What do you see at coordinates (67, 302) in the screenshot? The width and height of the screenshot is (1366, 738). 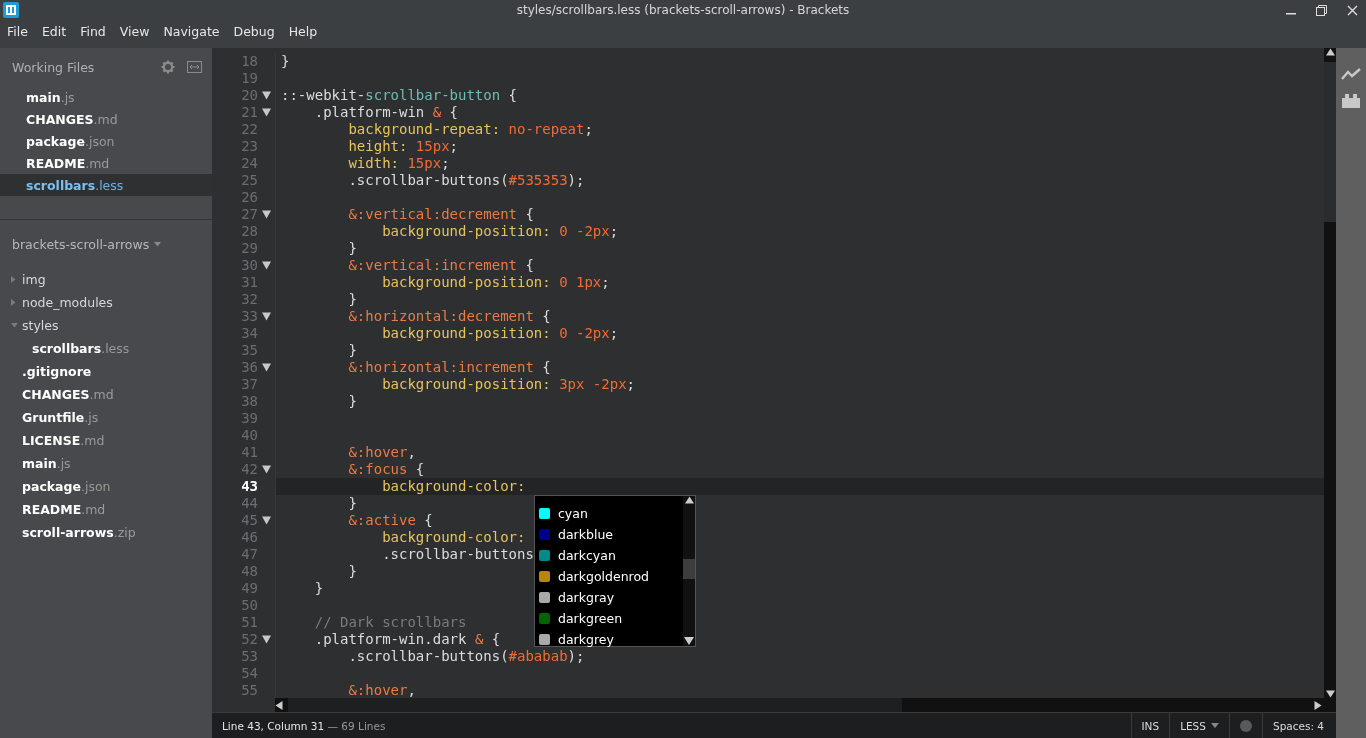 I see `tree-folder: node_modules` at bounding box center [67, 302].